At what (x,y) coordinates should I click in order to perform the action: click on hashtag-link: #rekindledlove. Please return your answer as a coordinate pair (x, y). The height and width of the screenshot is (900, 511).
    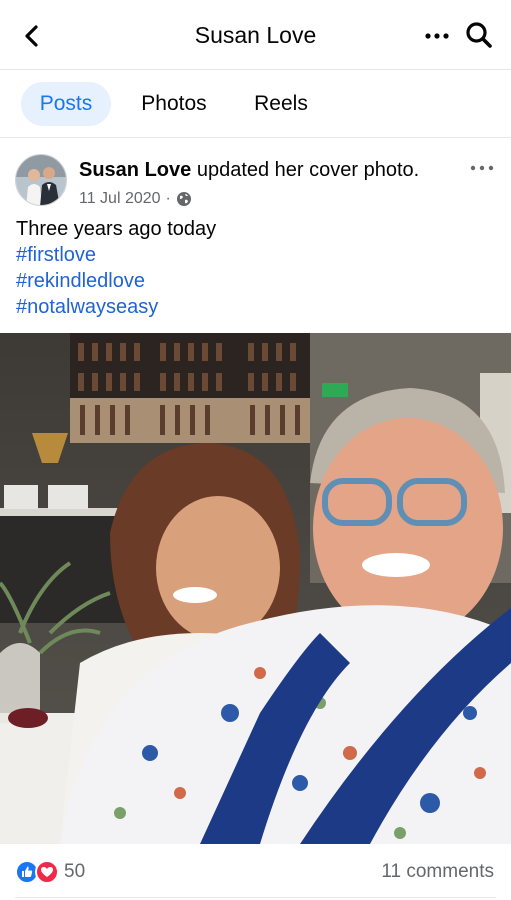
    Looking at the image, I should click on (256, 281).